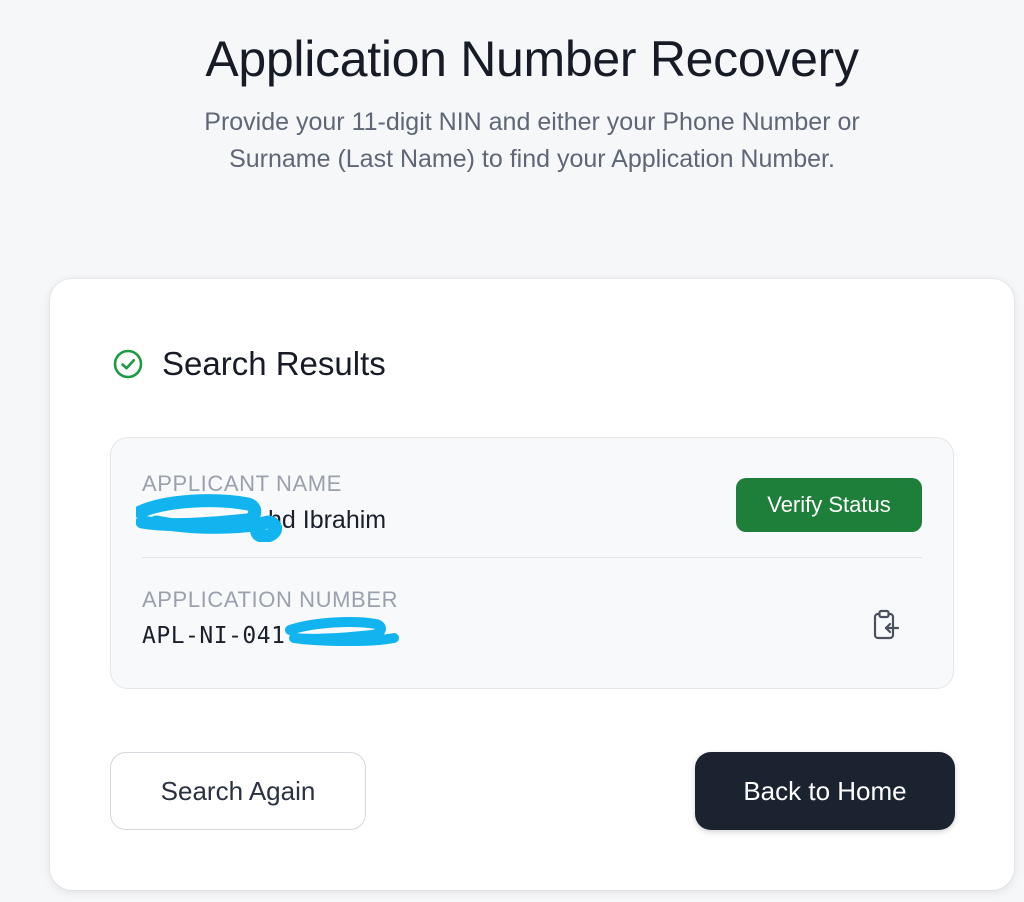 This screenshot has height=902, width=1024. I want to click on results-title: Search Results, so click(274, 363).